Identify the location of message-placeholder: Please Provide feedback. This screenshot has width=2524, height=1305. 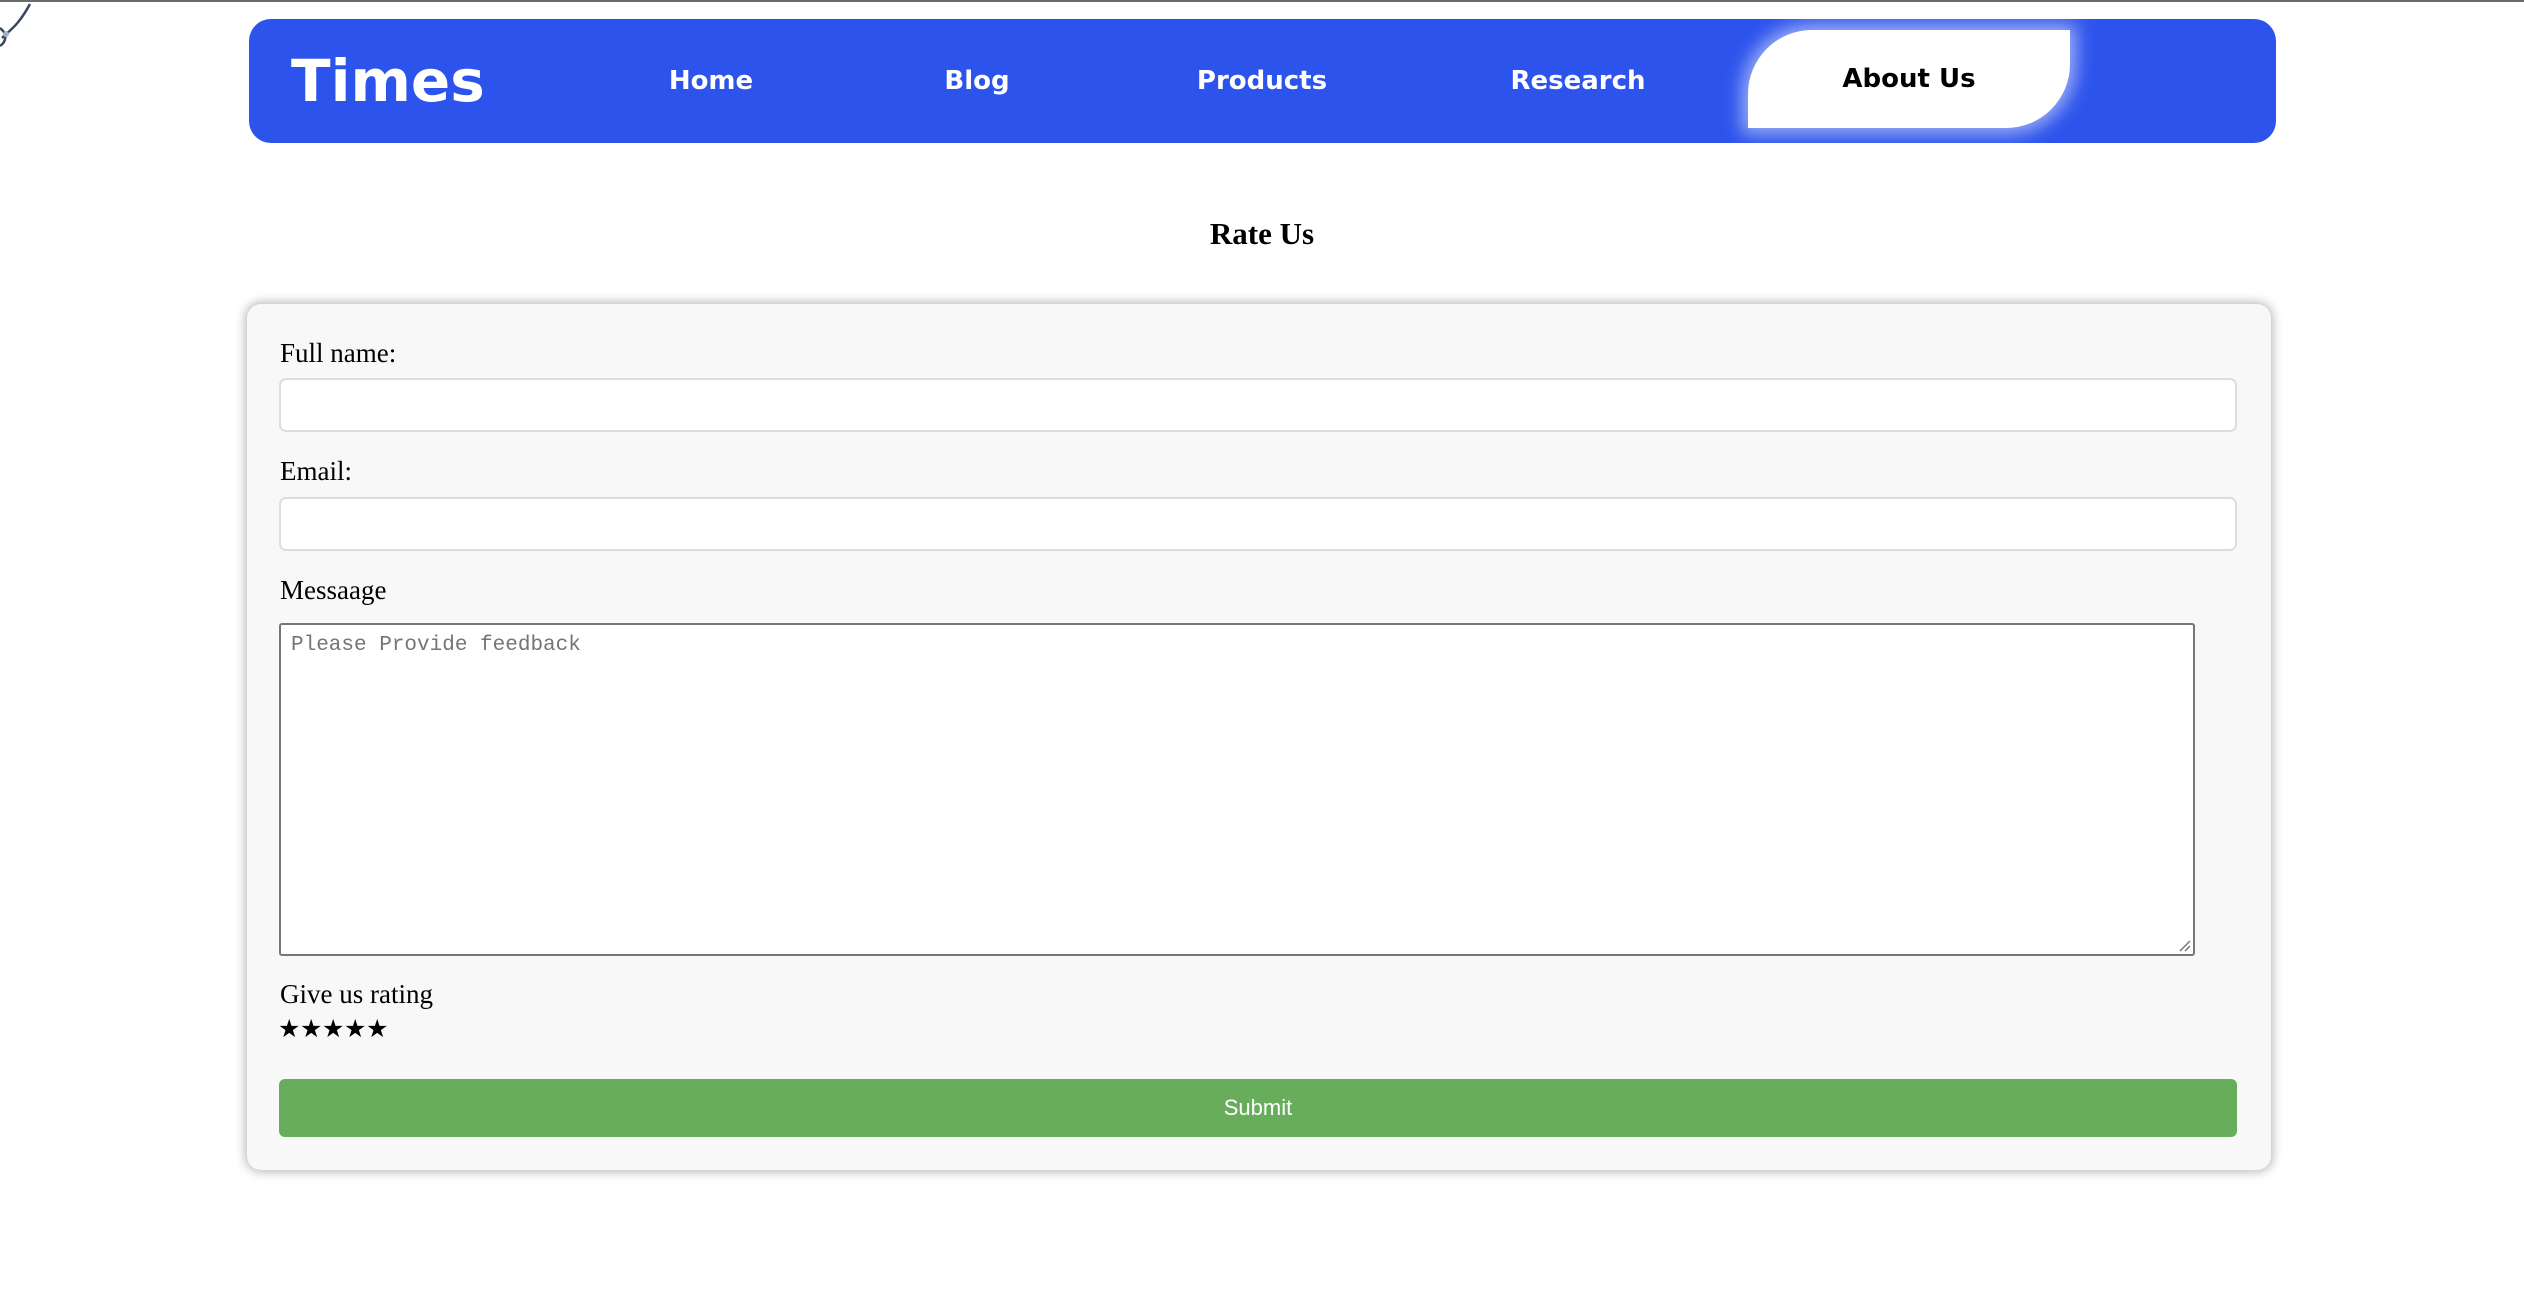
(436, 645).